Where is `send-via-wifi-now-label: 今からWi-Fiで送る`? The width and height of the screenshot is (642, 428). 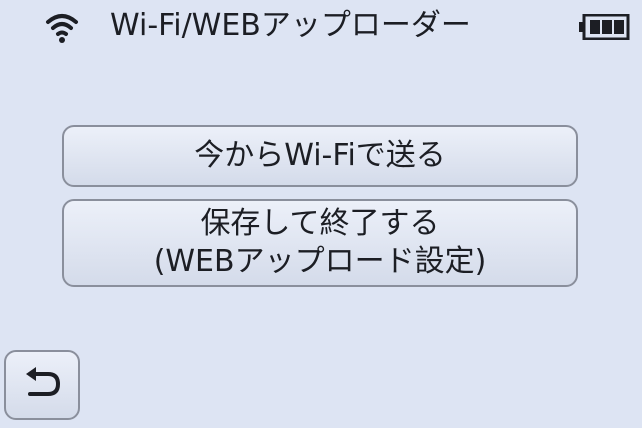
send-via-wifi-now-label: 今からWi-Fiで送る is located at coordinates (320, 155).